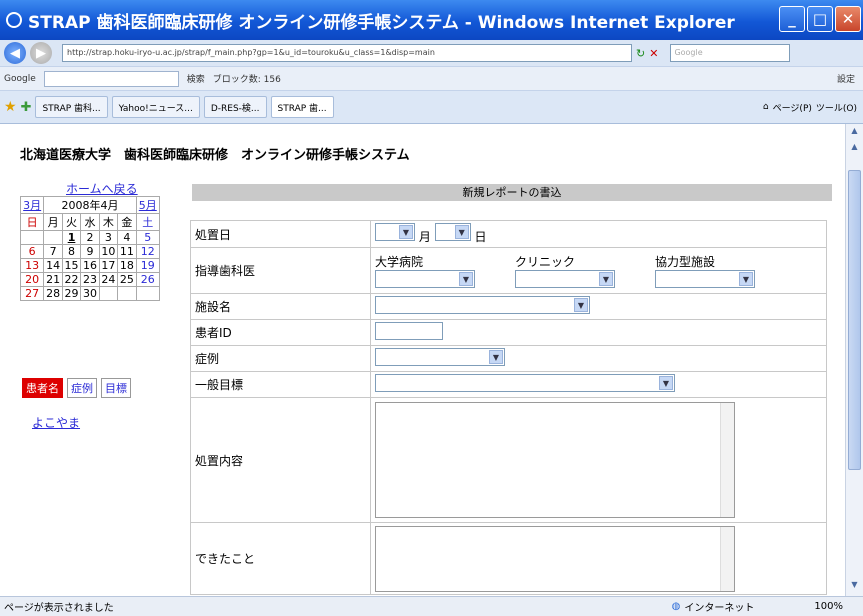  I want to click on page-scrollbar: ▲ ▲ ▼, so click(854, 360).